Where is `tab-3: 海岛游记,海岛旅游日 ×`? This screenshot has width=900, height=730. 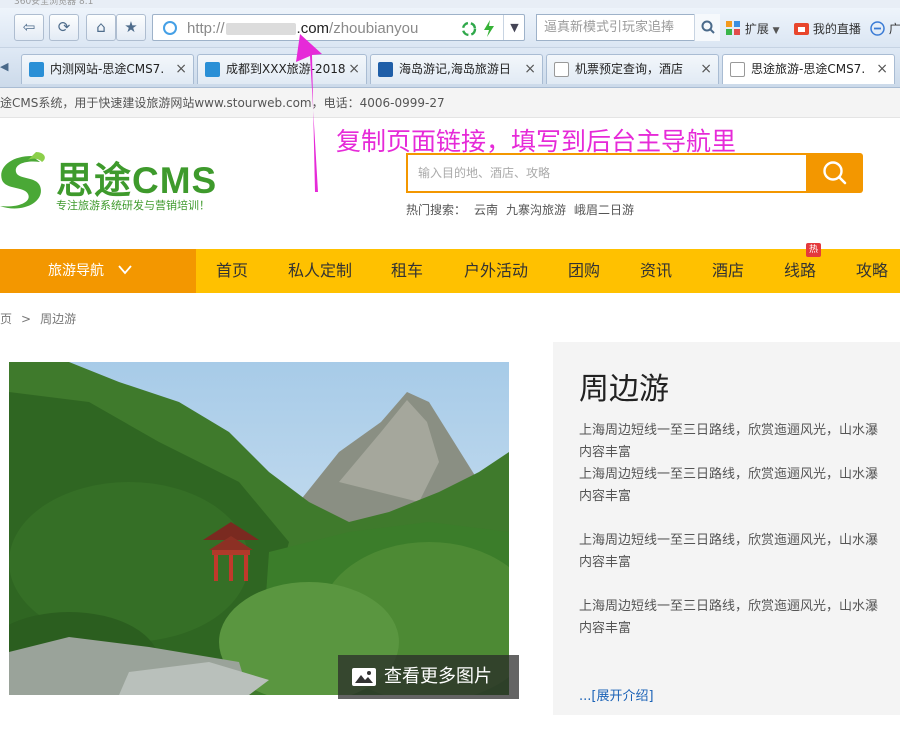 tab-3: 海岛游记,海岛旅游日 × is located at coordinates (456, 69).